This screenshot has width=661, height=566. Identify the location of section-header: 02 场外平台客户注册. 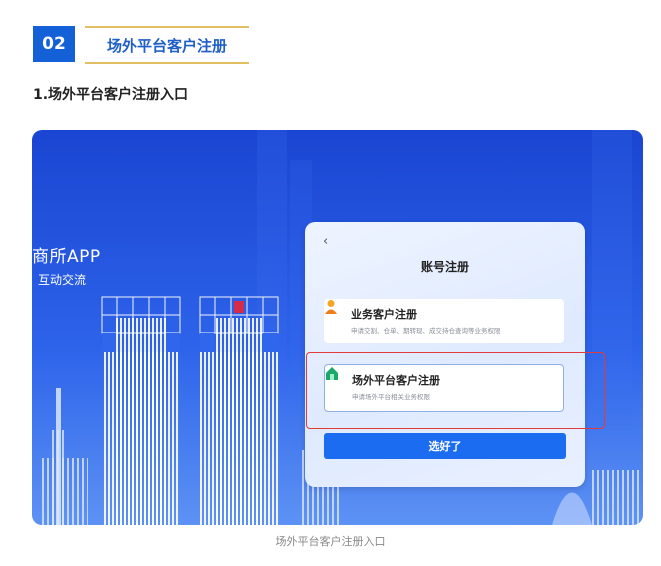
(141, 45).